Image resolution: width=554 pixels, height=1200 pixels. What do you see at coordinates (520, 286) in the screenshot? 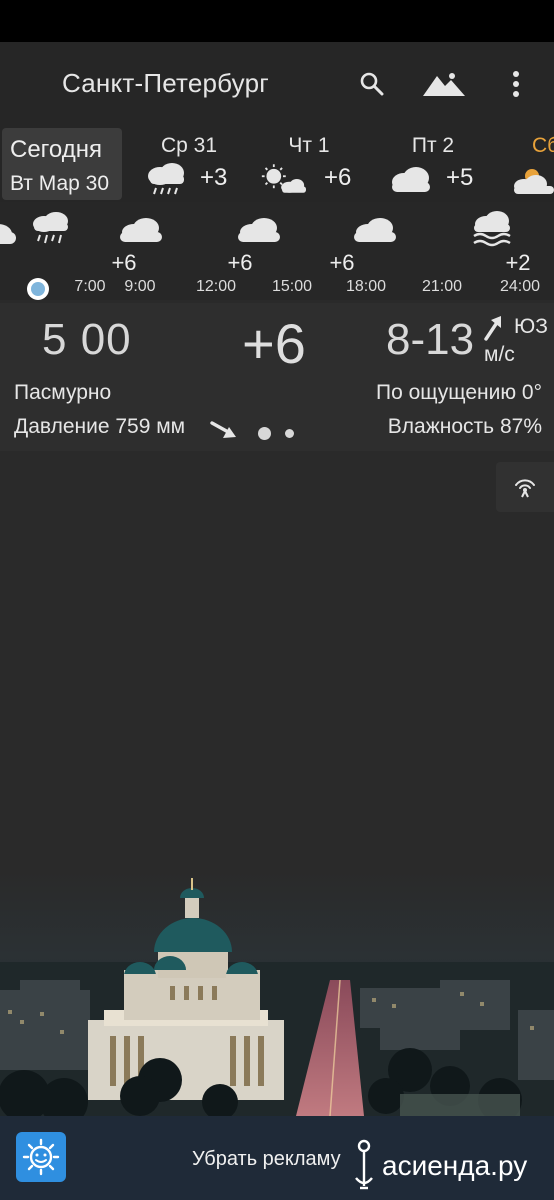
I see `hour-time: 24:00` at bounding box center [520, 286].